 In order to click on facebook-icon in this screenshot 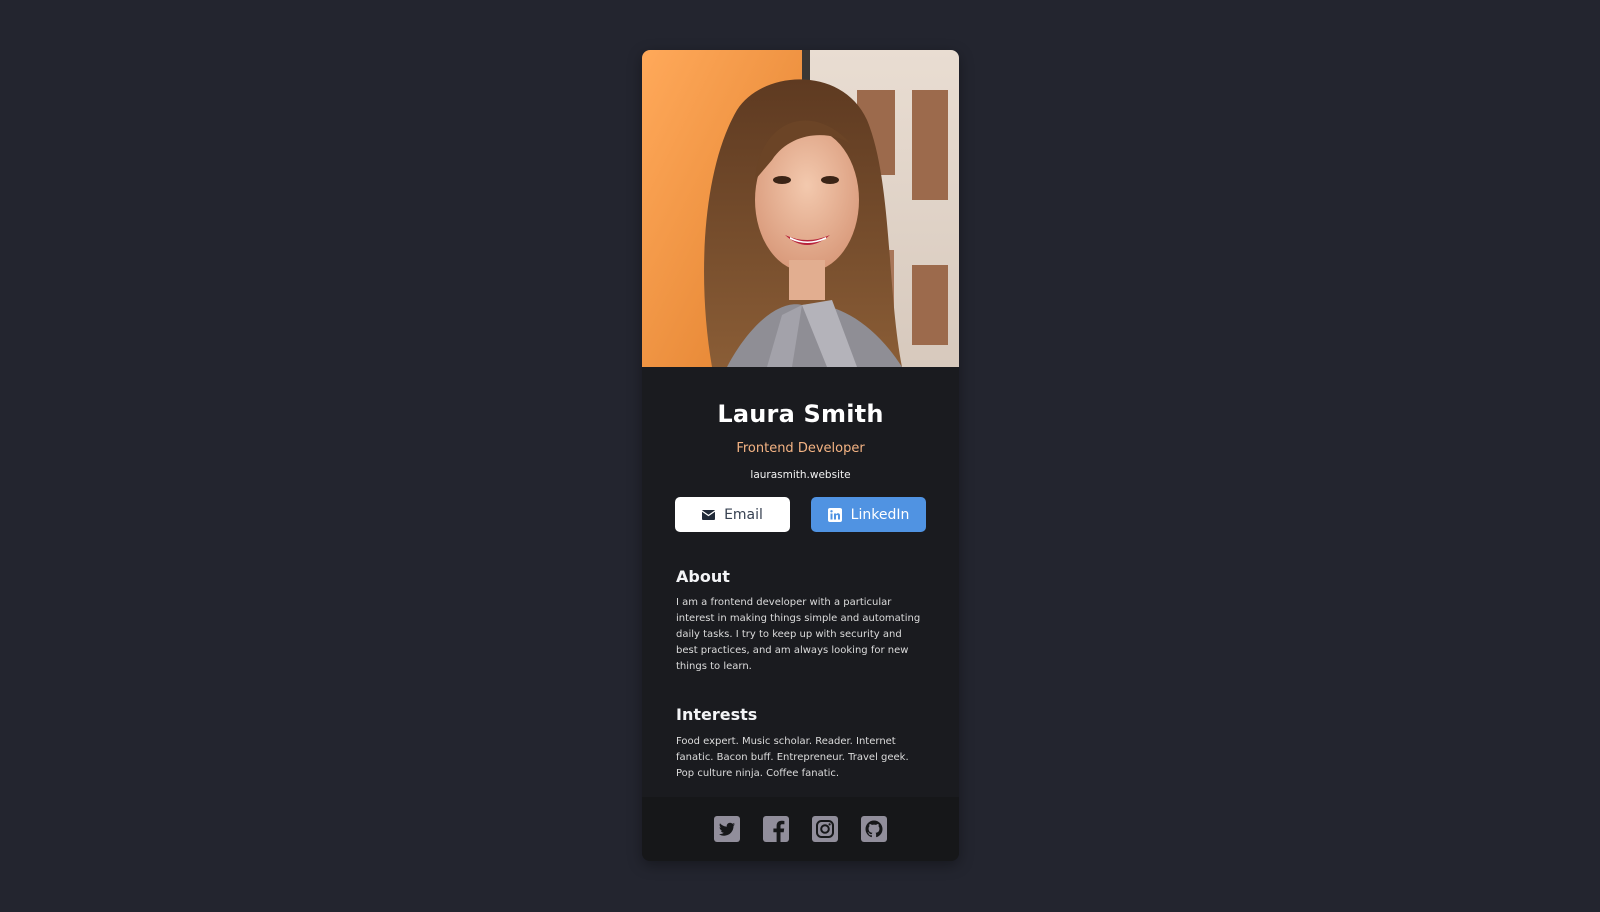, I will do `click(776, 829)`.